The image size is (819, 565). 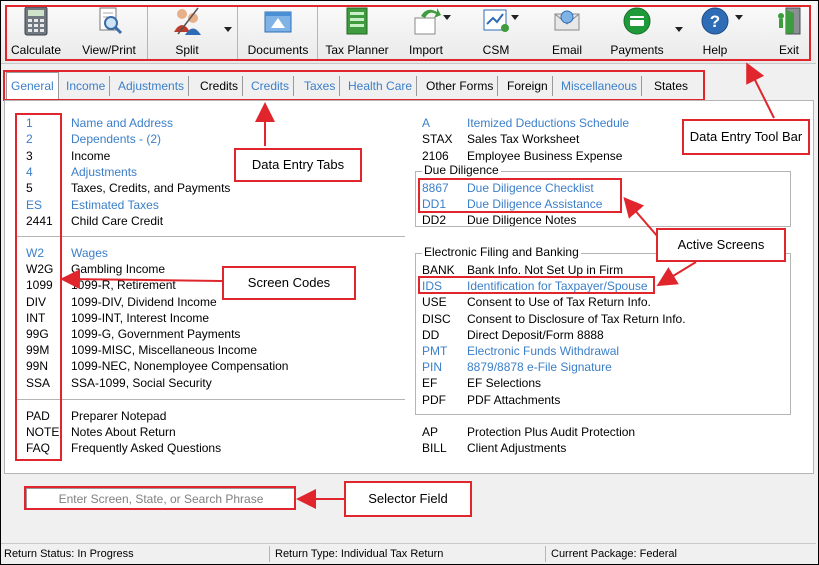 What do you see at coordinates (408, 33) in the screenshot?
I see `toolbar-highlight-box` at bounding box center [408, 33].